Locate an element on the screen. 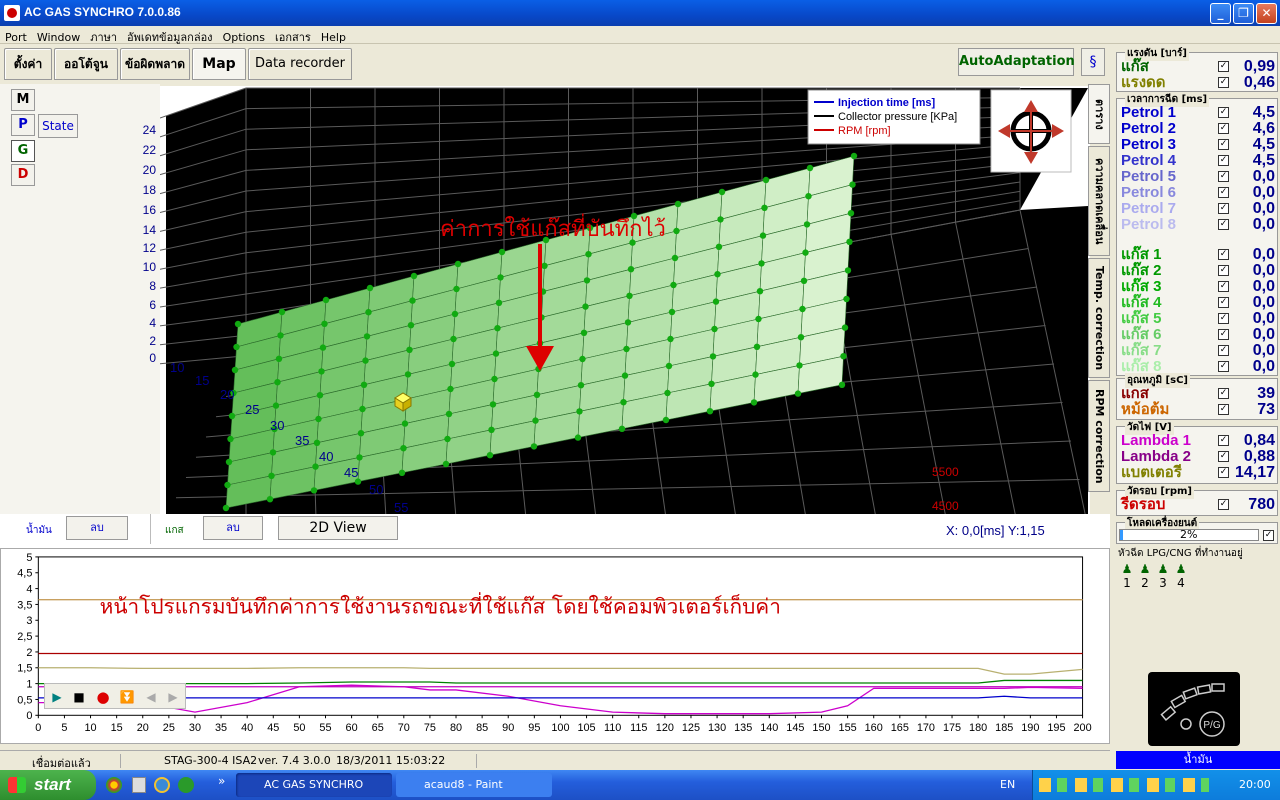 Image resolution: width=1280 pixels, height=800 pixels. petrol-2-checkbox: ✓ is located at coordinates (1223, 128).